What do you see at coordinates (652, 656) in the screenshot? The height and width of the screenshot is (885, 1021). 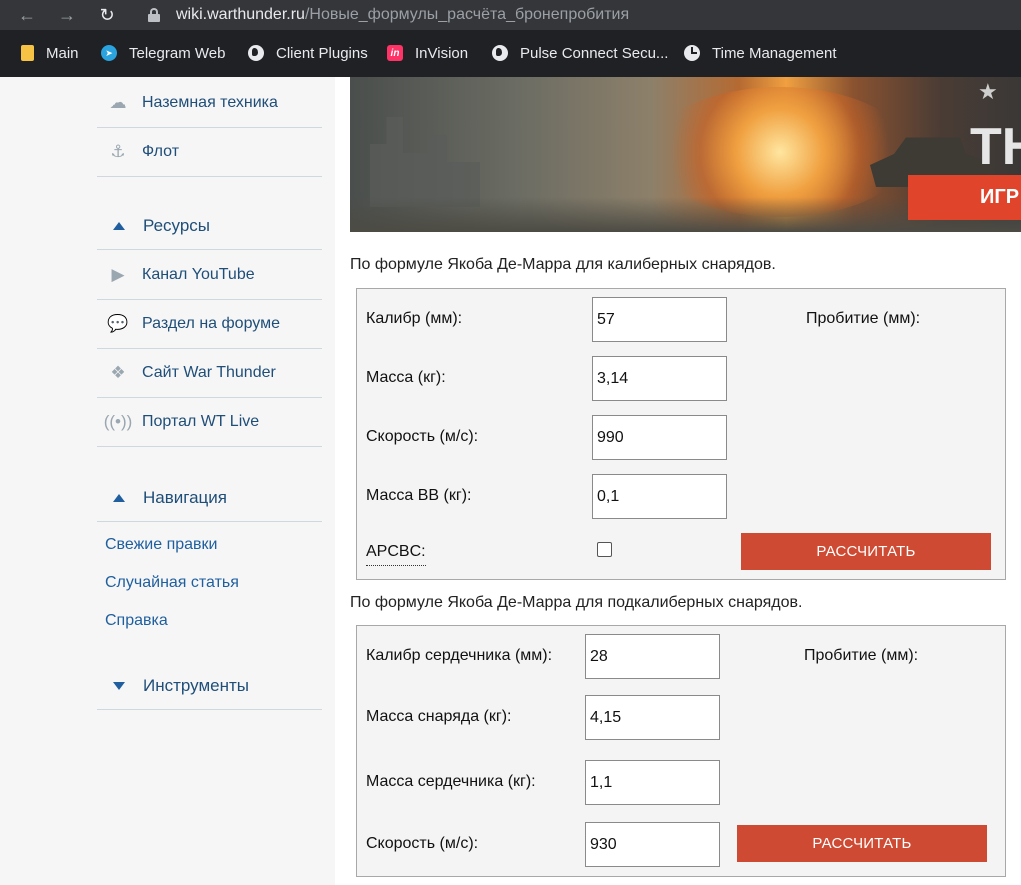 I see `core-calibre-input: 28` at bounding box center [652, 656].